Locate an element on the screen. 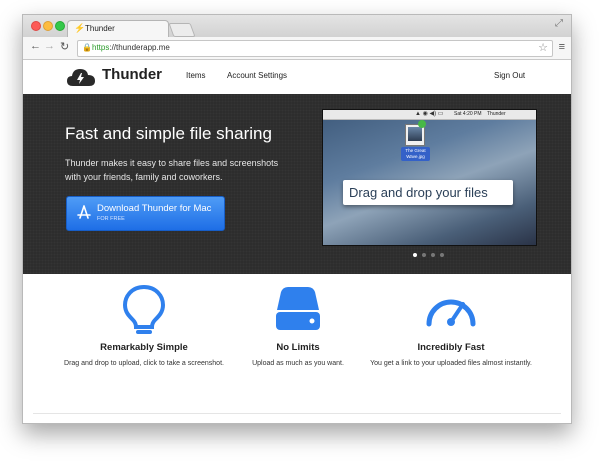 The image size is (600, 463). file-label: The Great Wave.jpg is located at coordinates (415, 154).